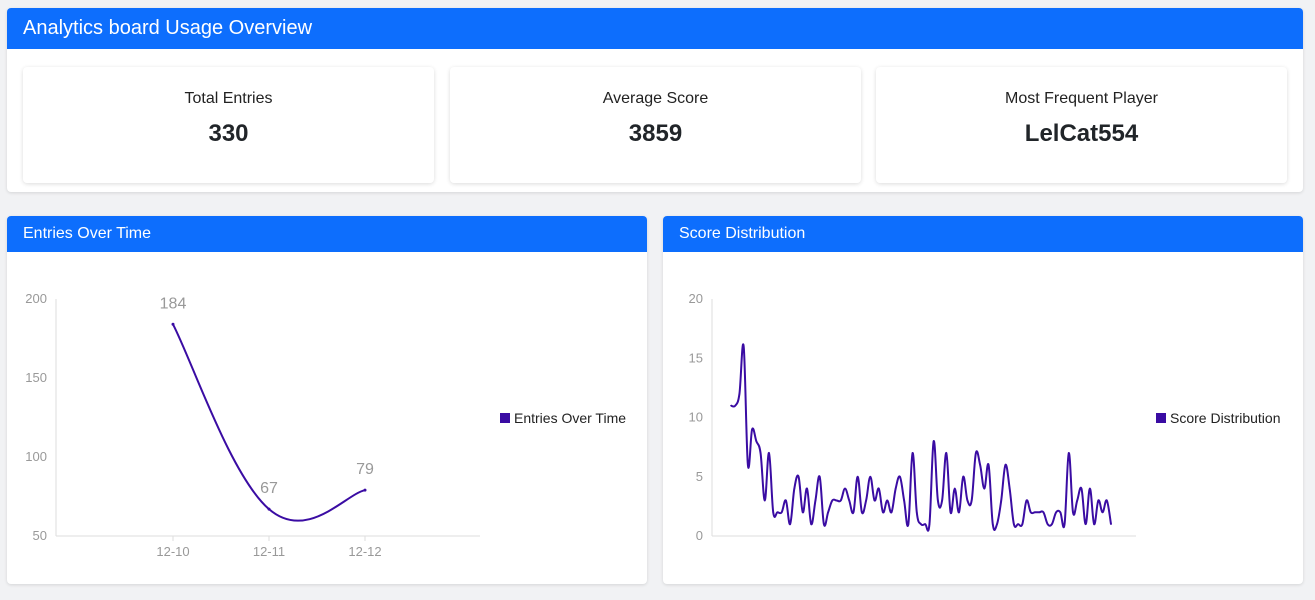 This screenshot has width=1315, height=600. I want to click on stat-card-most-frequent-player: Most Frequent Player LelCat554, so click(1081, 125).